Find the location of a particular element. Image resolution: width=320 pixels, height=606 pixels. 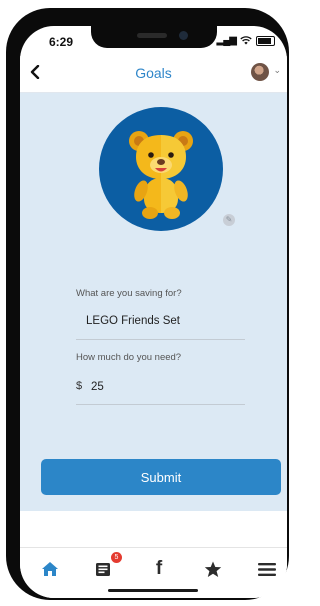

goal-image is located at coordinates (161, 169).